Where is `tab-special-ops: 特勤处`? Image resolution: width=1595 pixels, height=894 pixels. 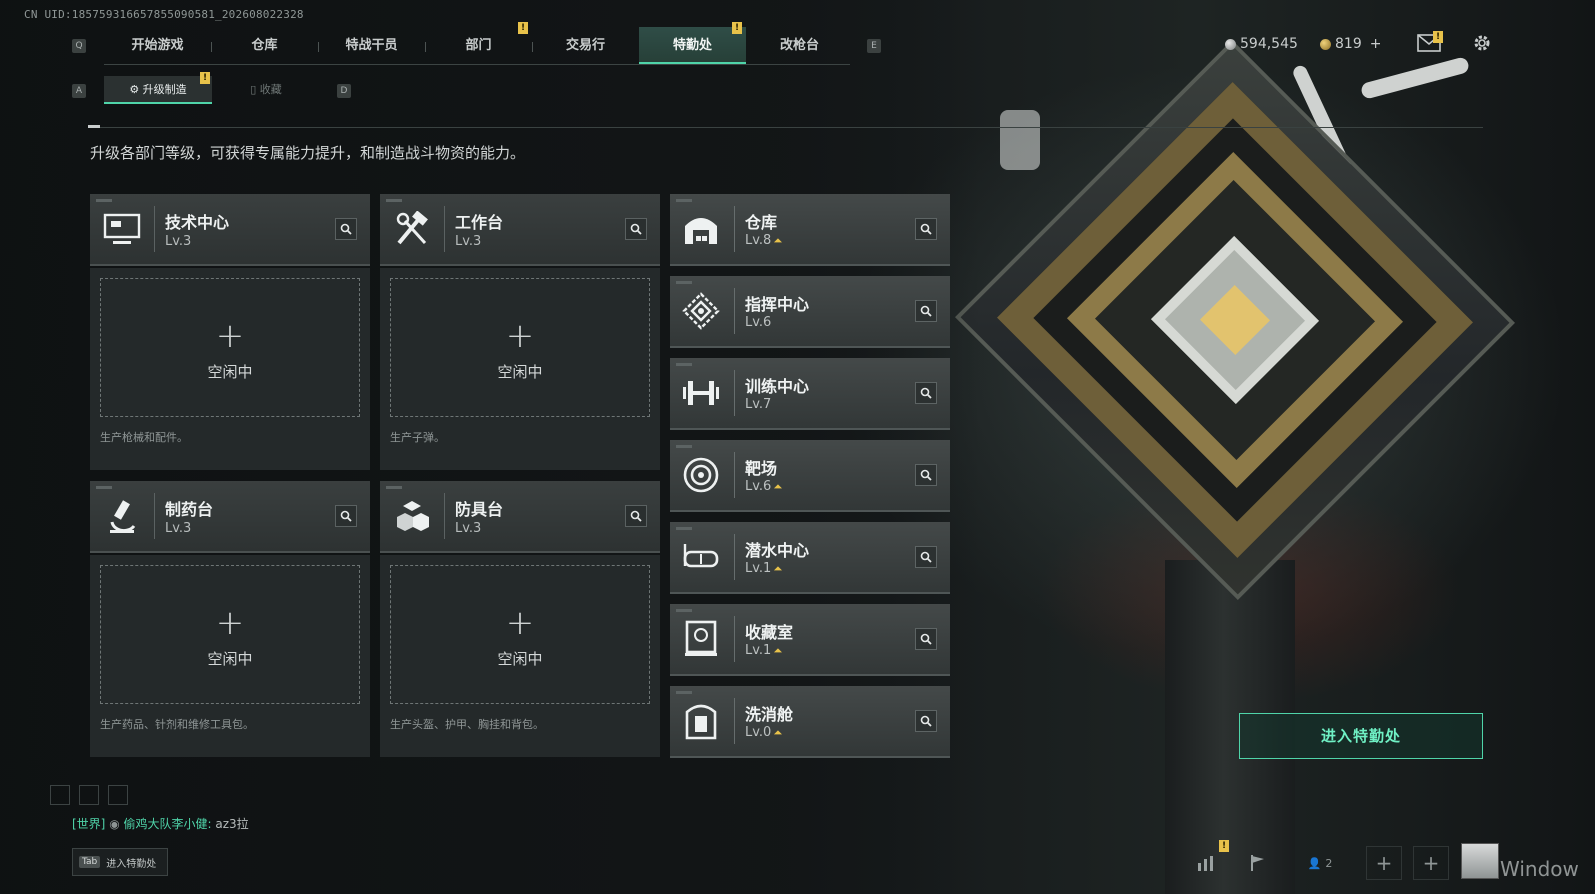
tab-special-ops: 特勤处 is located at coordinates (692, 46).